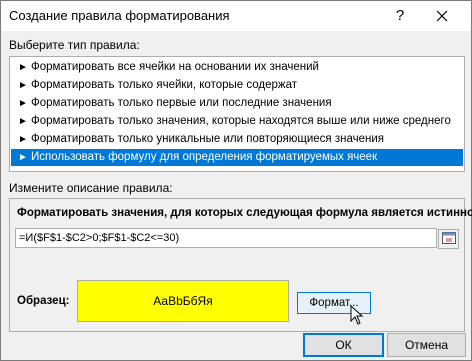 This screenshot has height=361, width=472. Describe the element at coordinates (400, 16) in the screenshot. I see `help-button: ?` at that location.